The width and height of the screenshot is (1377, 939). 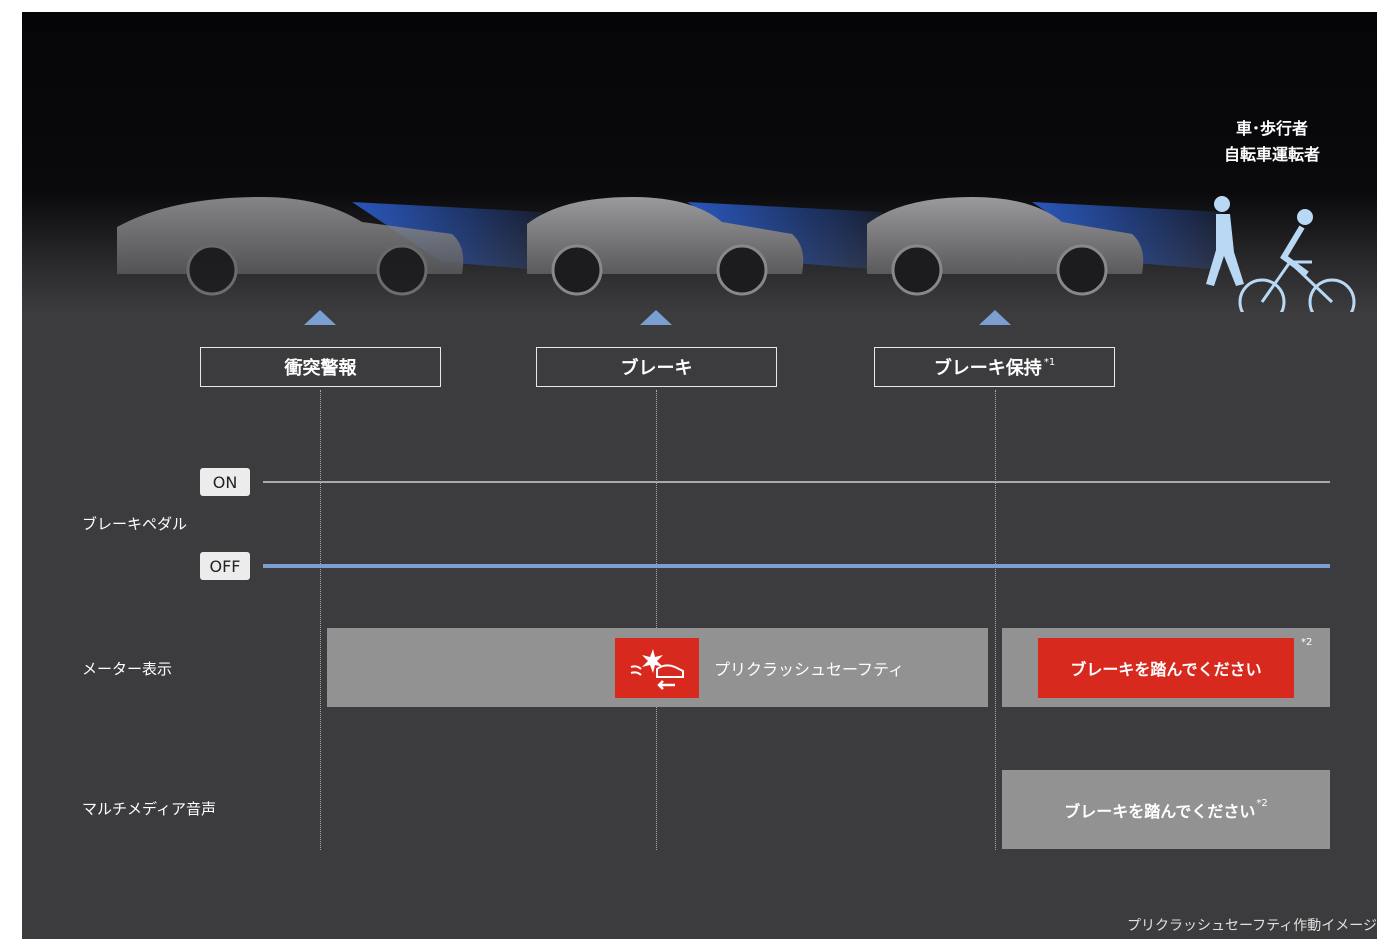 I want to click on stage-box-brake: ブレーキ, so click(x=656, y=367).